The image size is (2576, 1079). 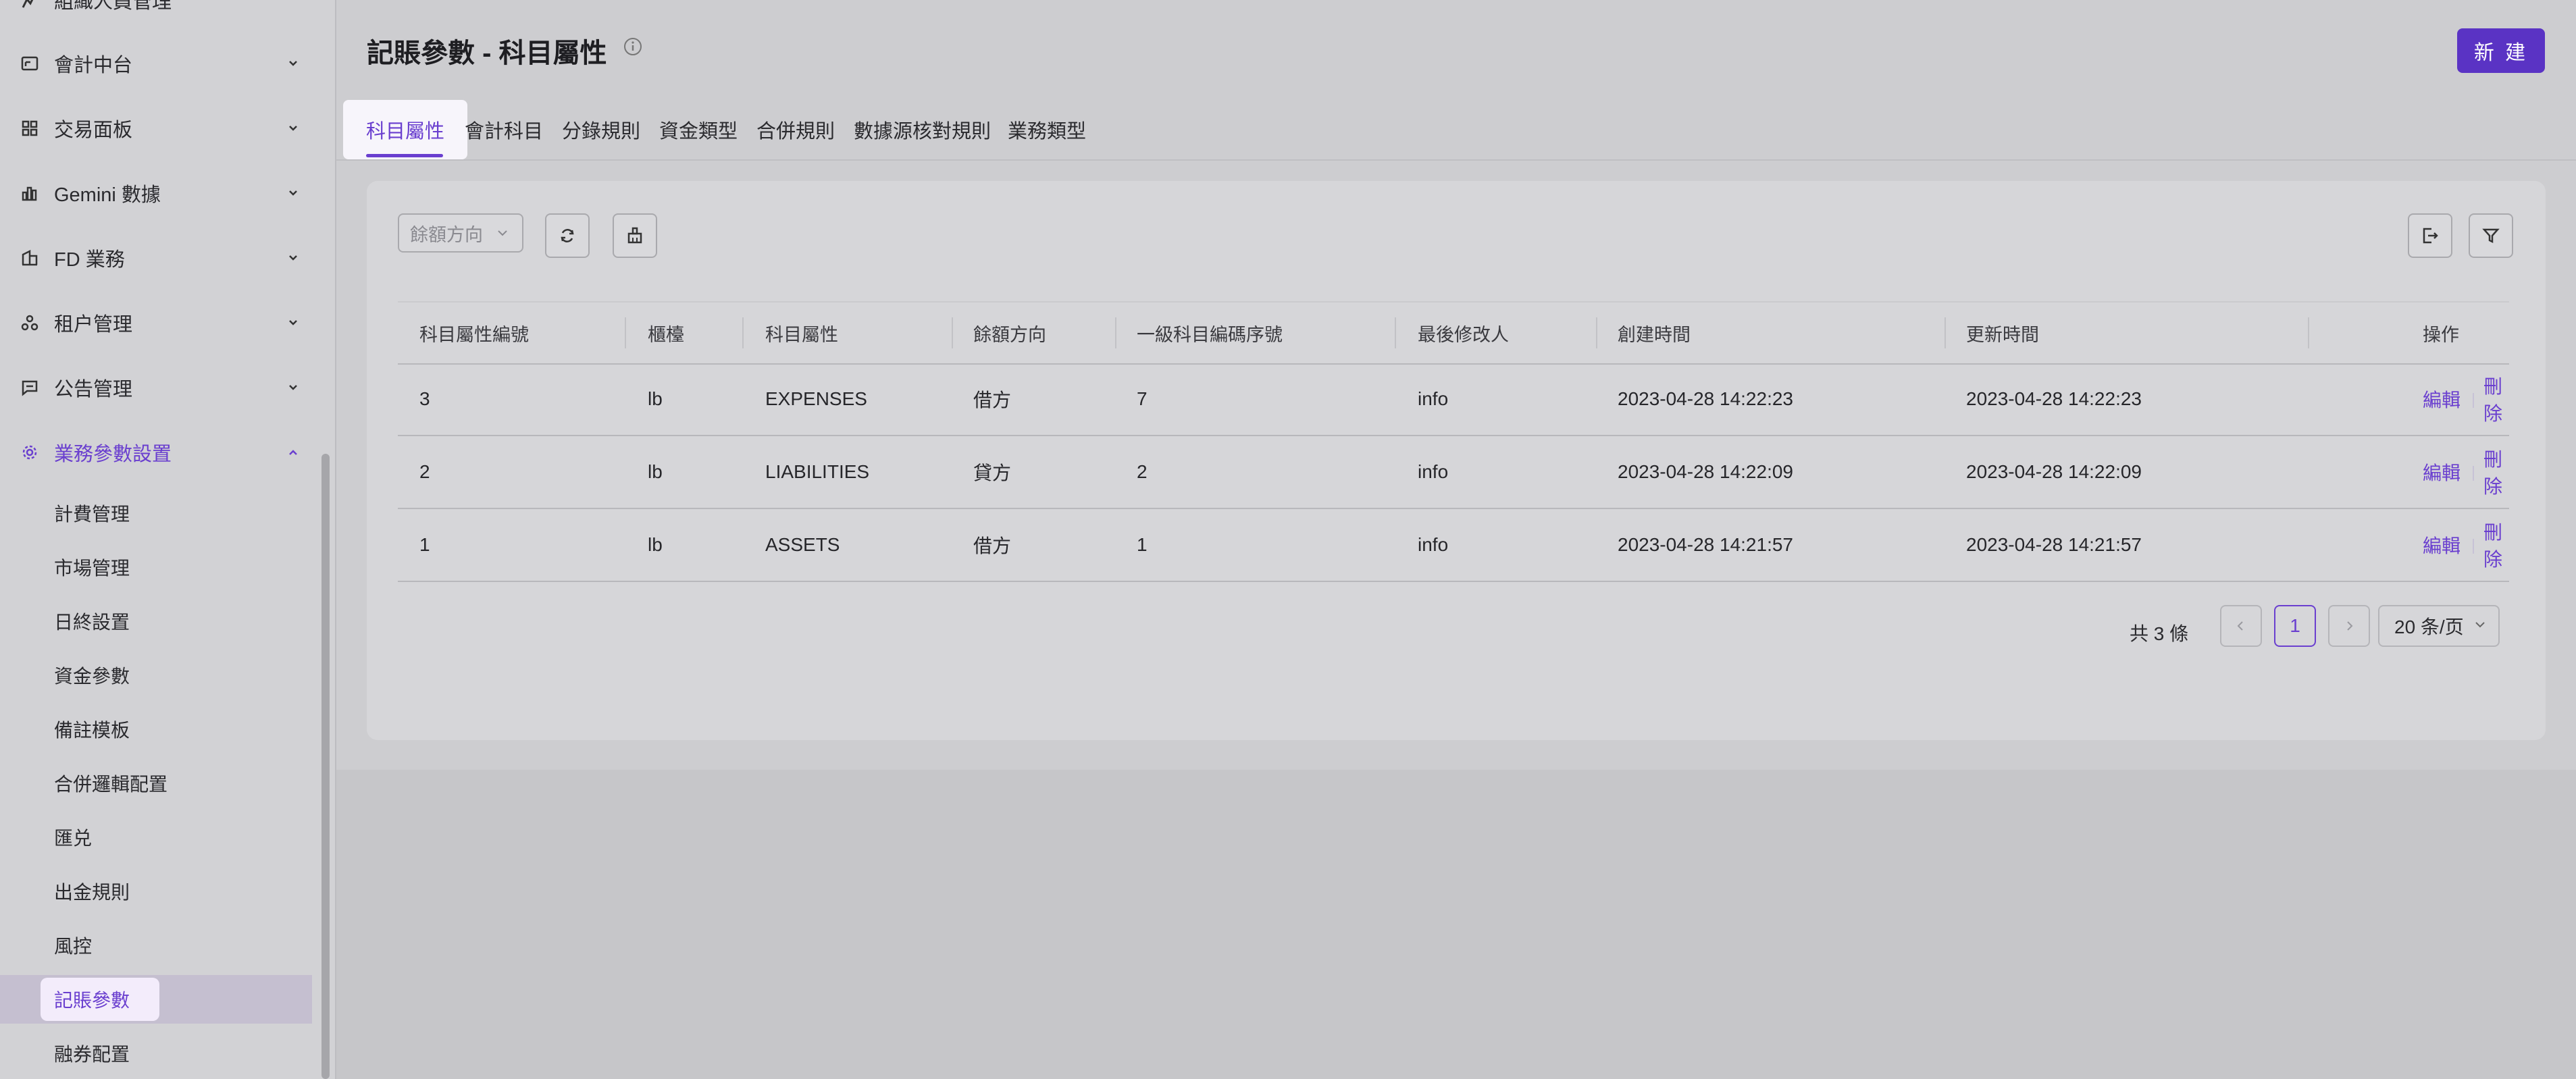 What do you see at coordinates (2501, 51) in the screenshot?
I see `new-button: 新 建` at bounding box center [2501, 51].